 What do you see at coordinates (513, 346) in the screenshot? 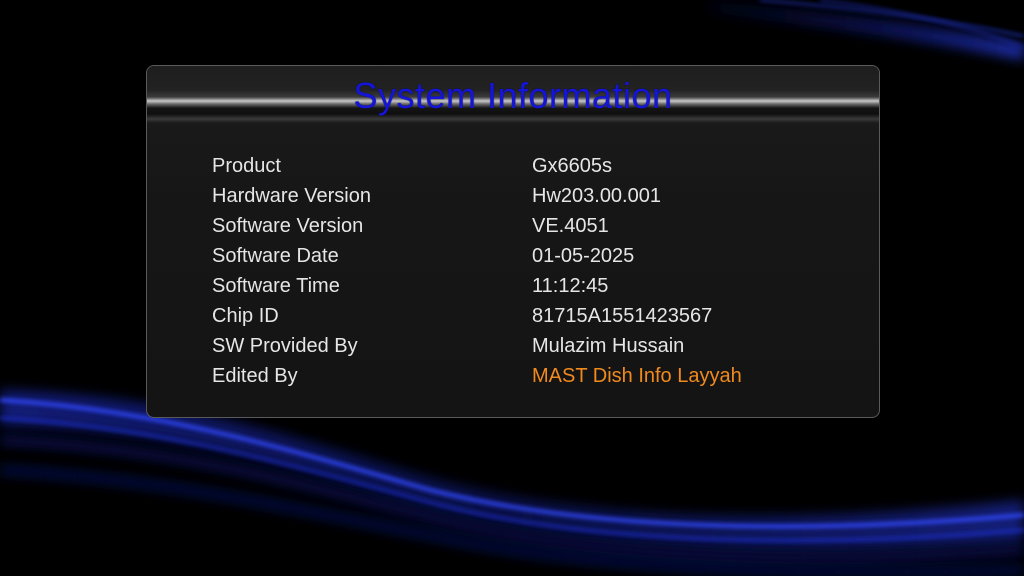
I see `info-row-sw-provided-by: SW Provided By Mulazim Hussain` at bounding box center [513, 346].